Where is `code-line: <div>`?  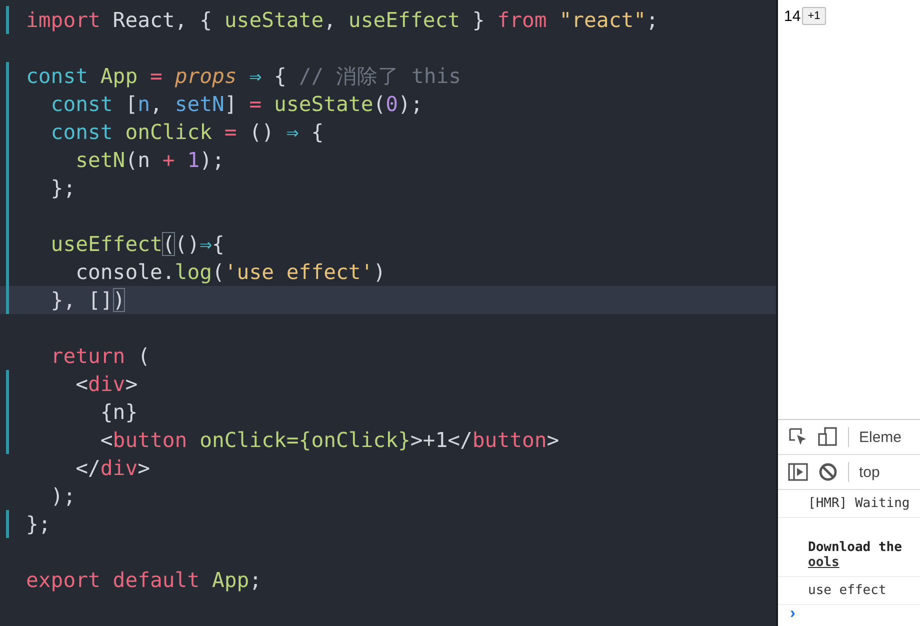 code-line: <div> is located at coordinates (106, 384).